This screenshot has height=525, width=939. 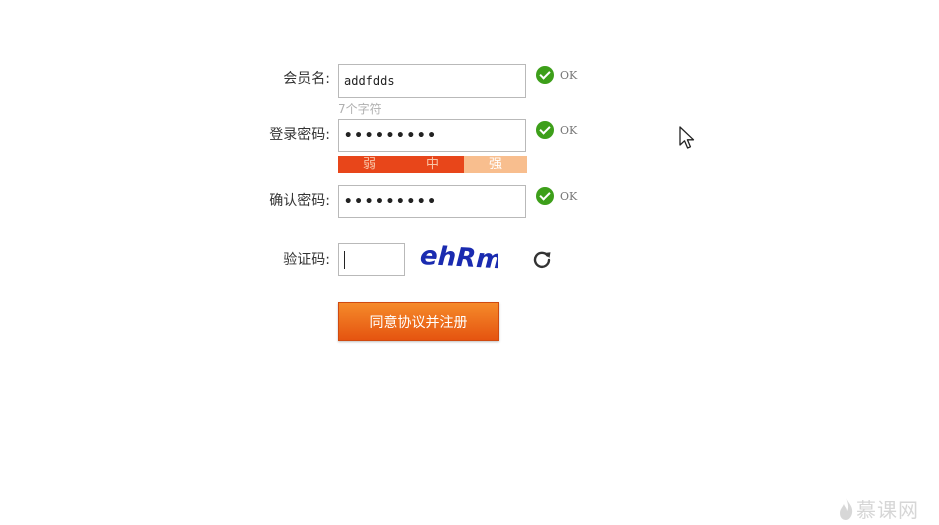 I want to click on password-status: OK, so click(x=556, y=130).